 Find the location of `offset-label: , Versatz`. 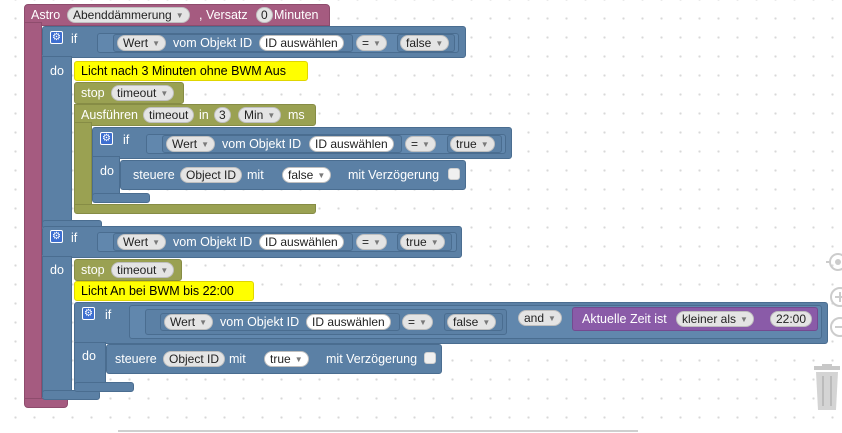

offset-label: , Versatz is located at coordinates (223, 15).